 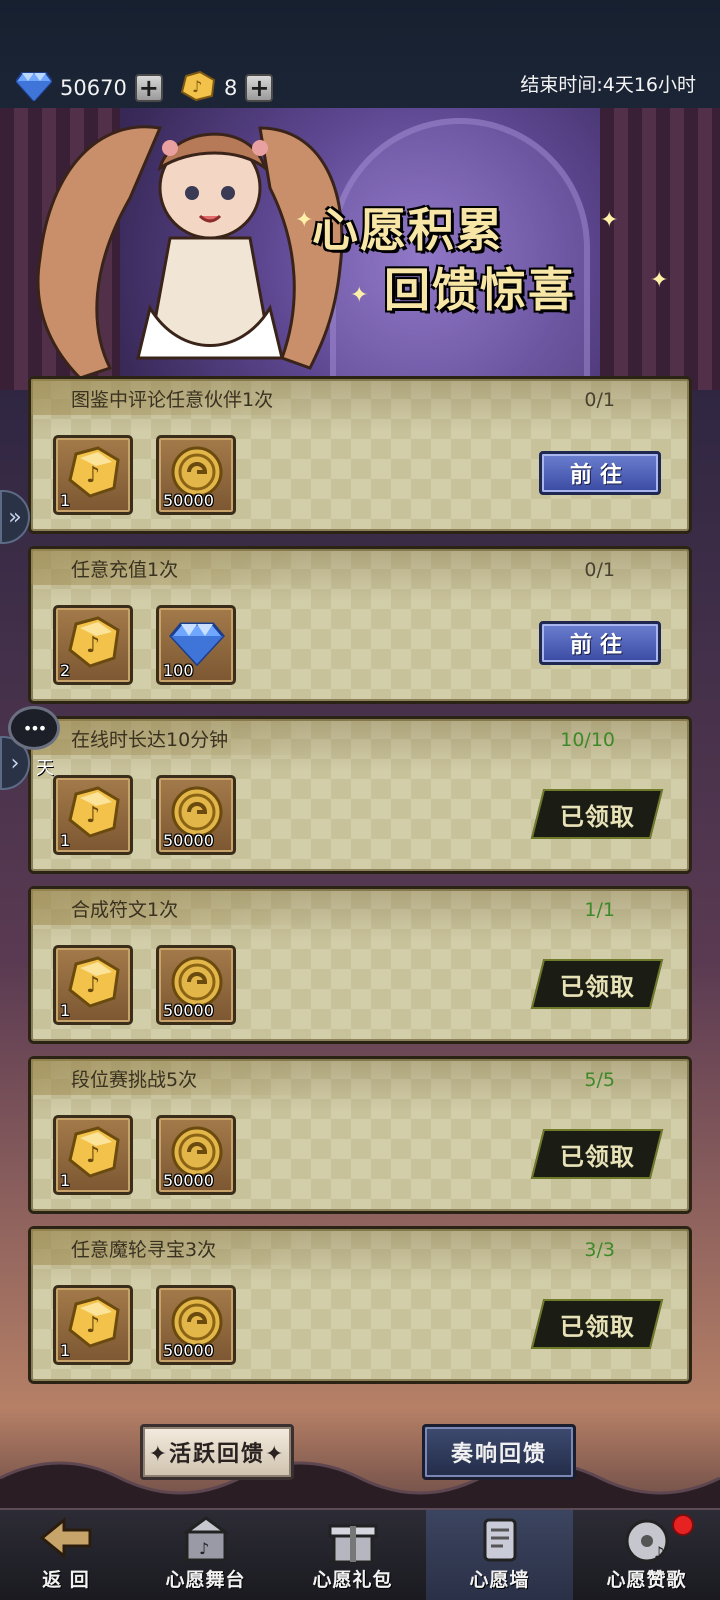 I want to click on bottom-nav: 返 回 ♪ 心愿舞台 心愿礼包 心愿墙 ♪ 心愿赞歌, so click(x=360, y=1554).